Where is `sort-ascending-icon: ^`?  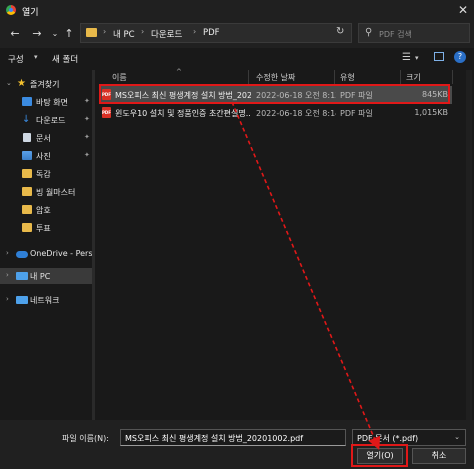
sort-ascending-icon: ^ is located at coordinates (179, 72).